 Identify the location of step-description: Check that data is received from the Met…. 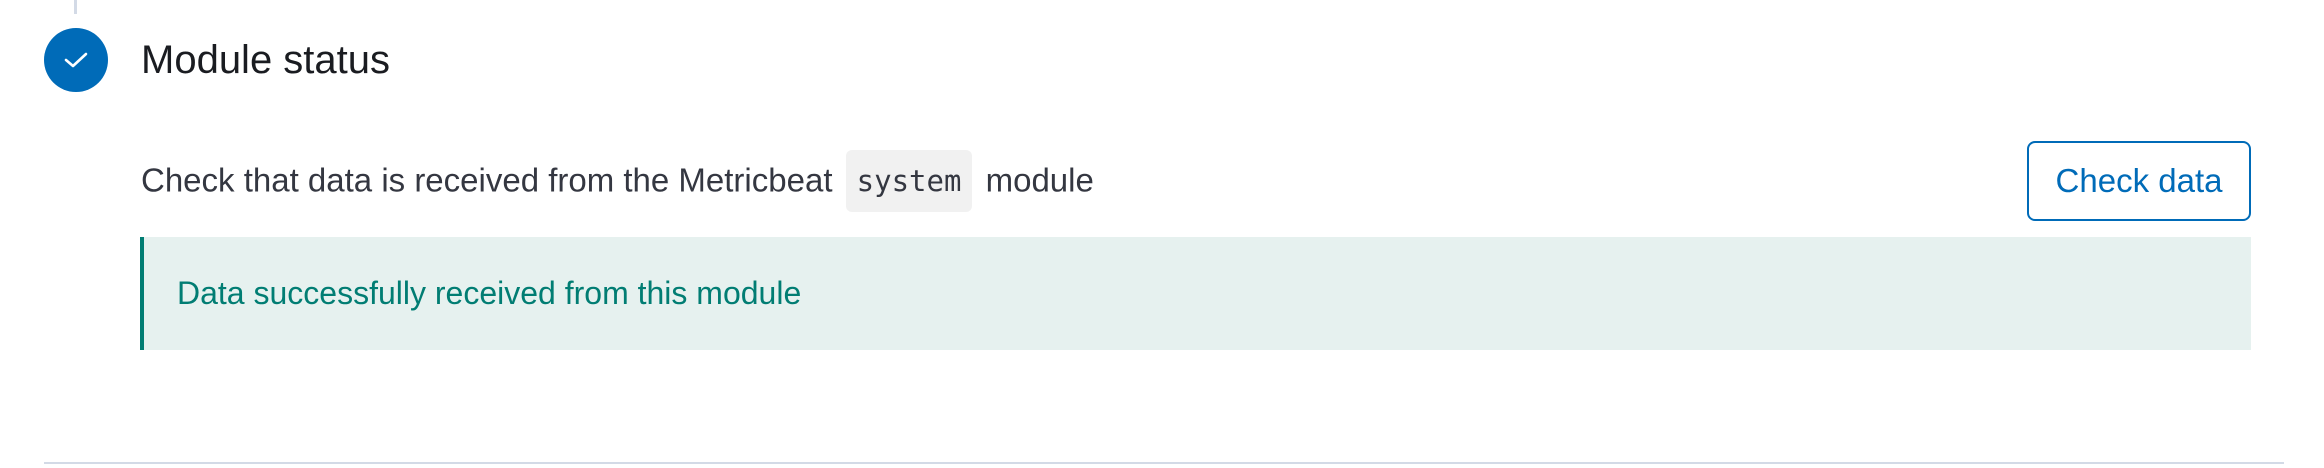
(617, 182).